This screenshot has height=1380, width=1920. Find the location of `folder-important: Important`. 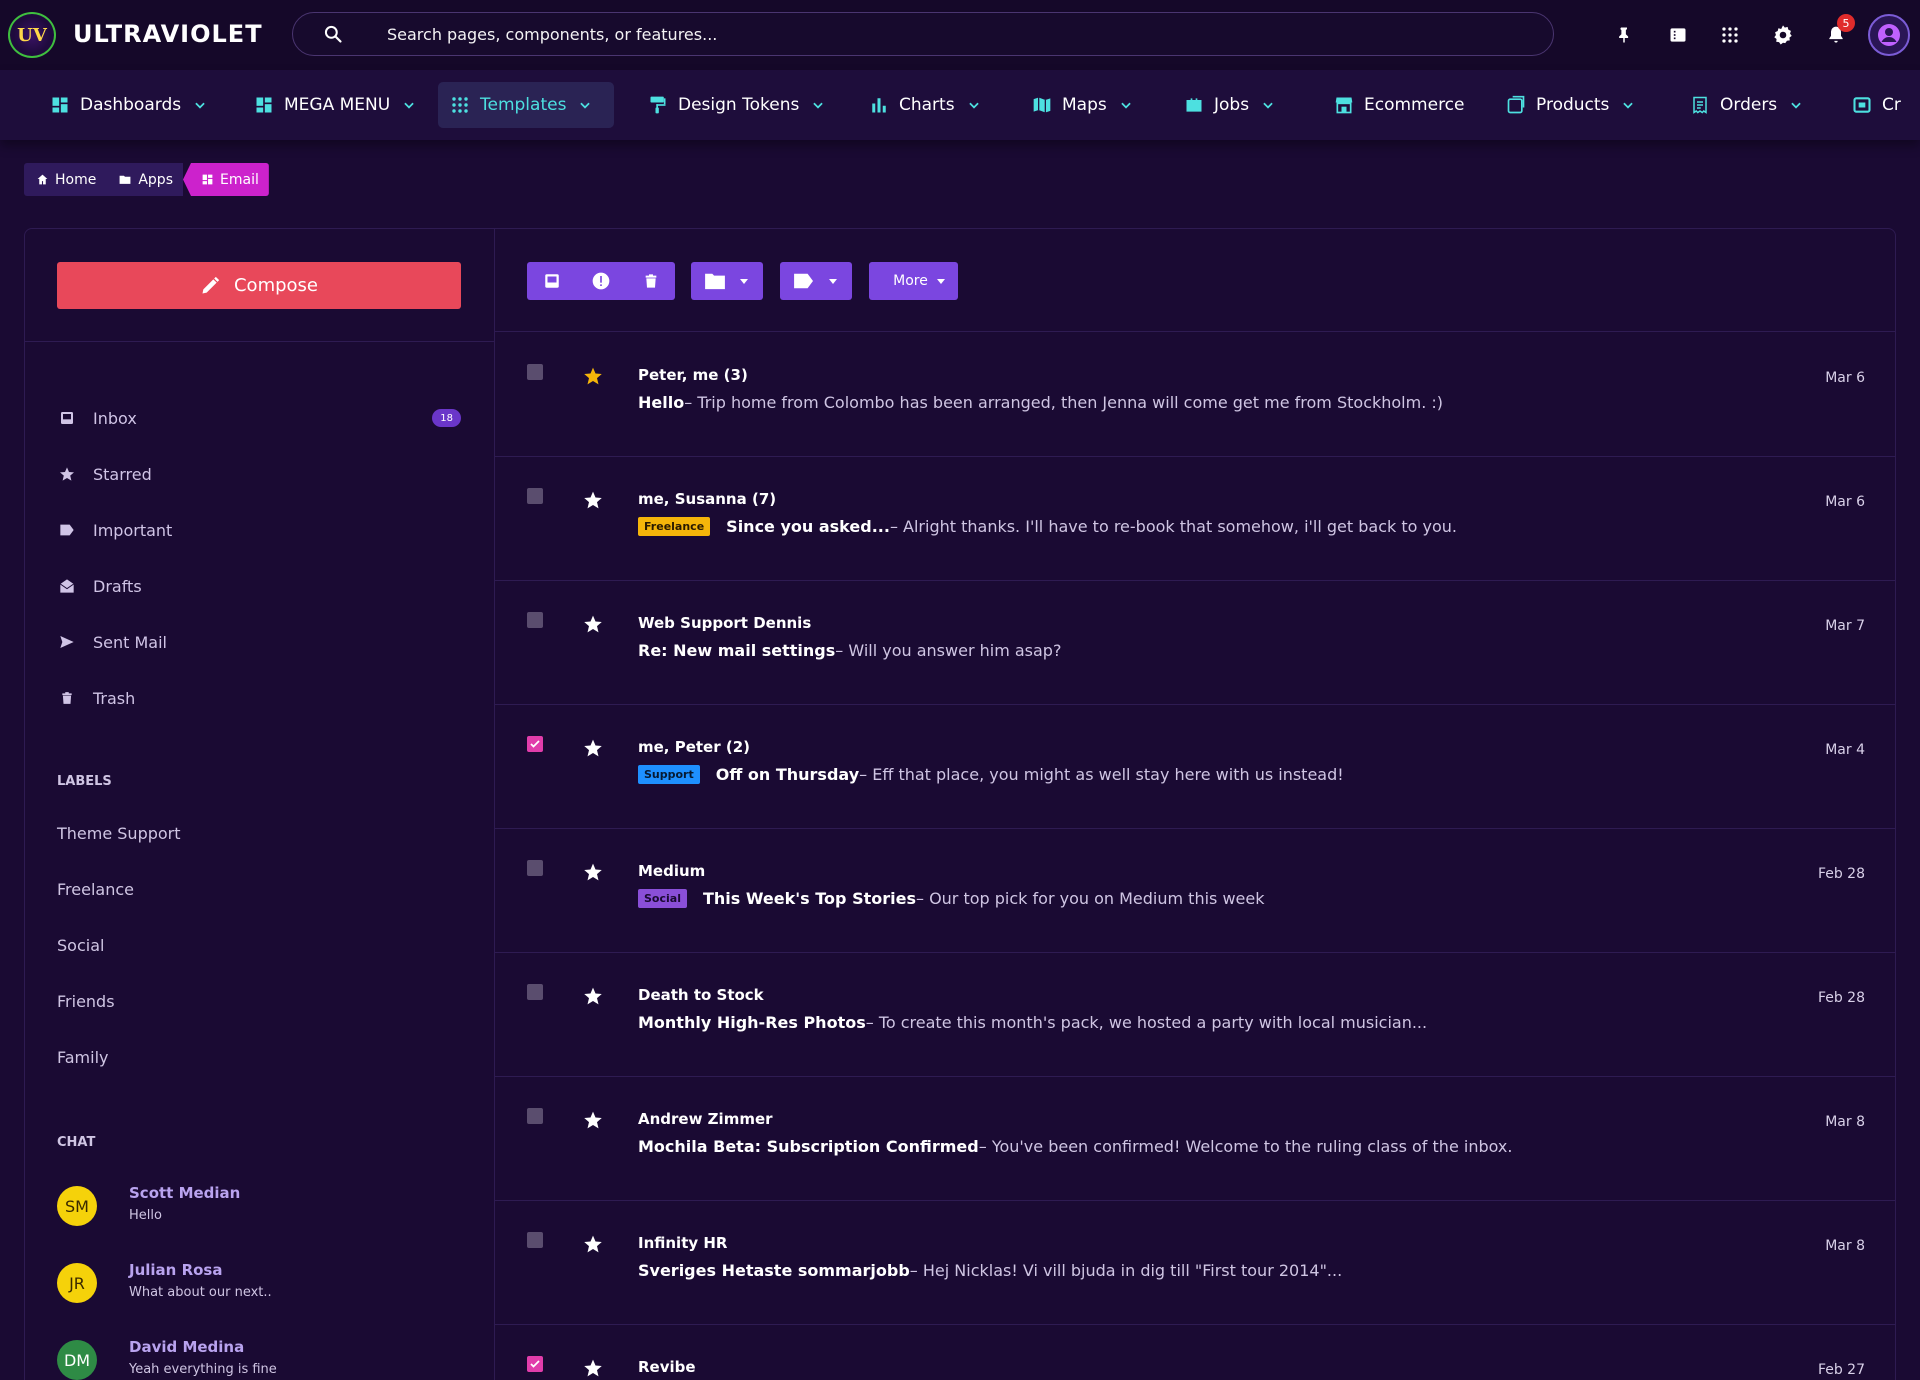

folder-important: Important is located at coordinates (259, 530).